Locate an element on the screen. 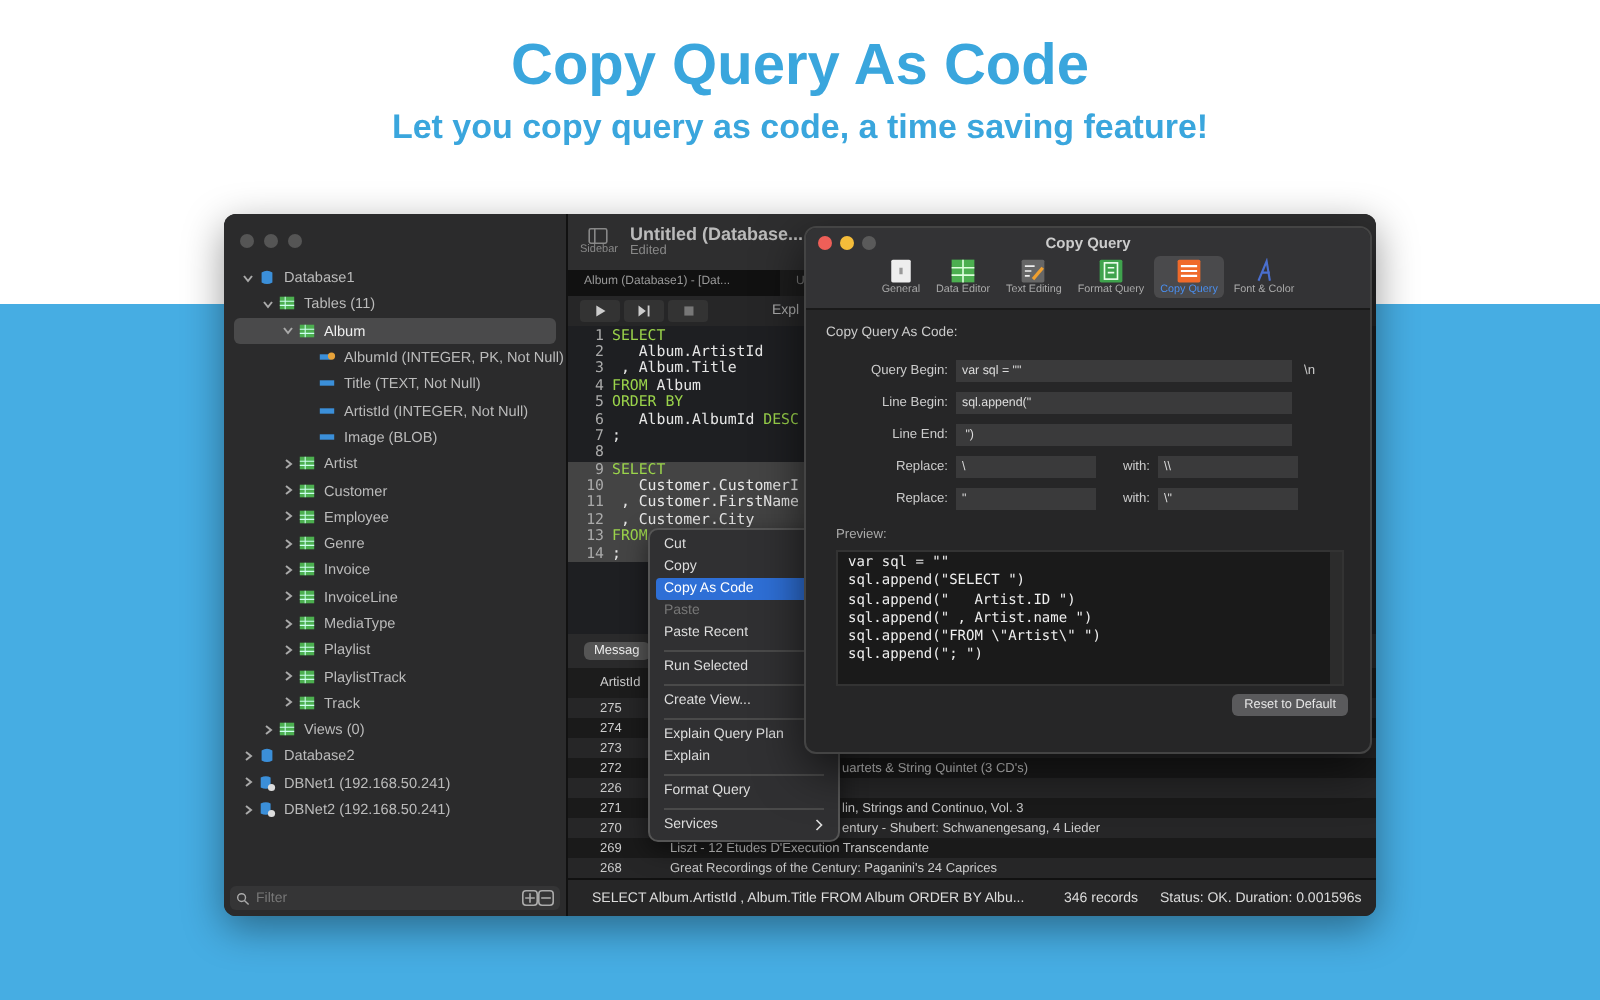 Image resolution: width=1600 pixels, height=1000 pixels. switch-icon is located at coordinates (900, 271).